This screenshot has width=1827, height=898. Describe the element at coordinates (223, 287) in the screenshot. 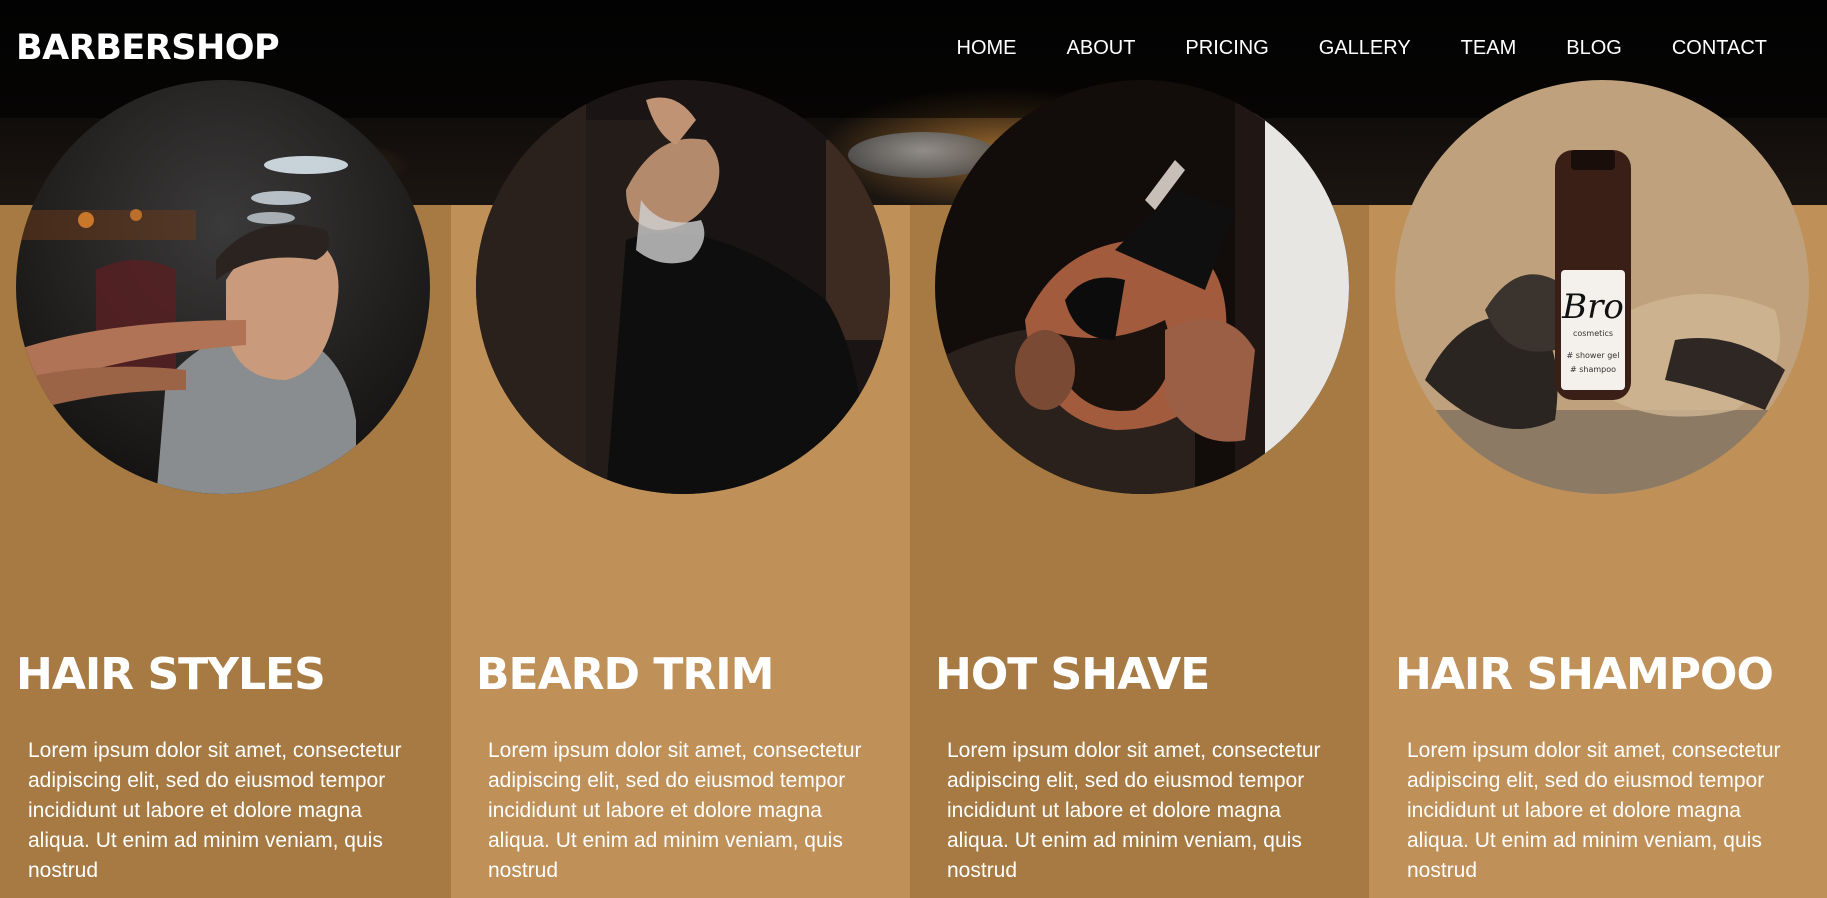

I see `hair-styles-image` at that location.